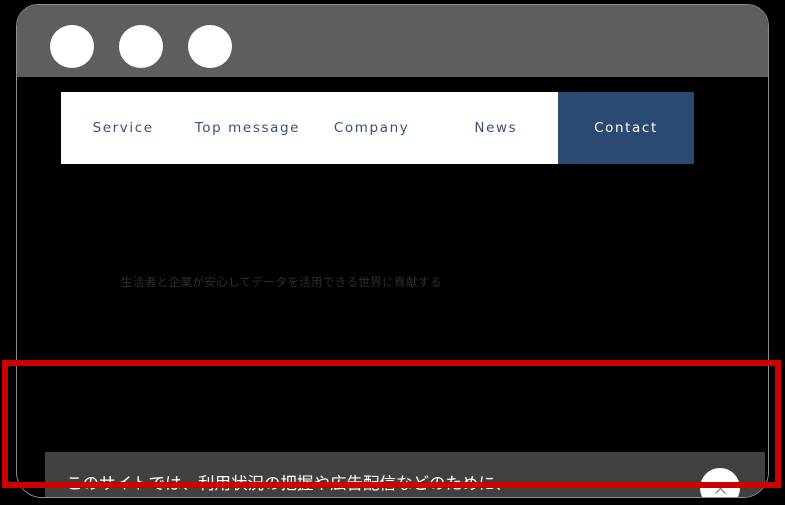 The image size is (785, 505). I want to click on site-navigation: Service Top message Company News Contact, so click(377, 128).